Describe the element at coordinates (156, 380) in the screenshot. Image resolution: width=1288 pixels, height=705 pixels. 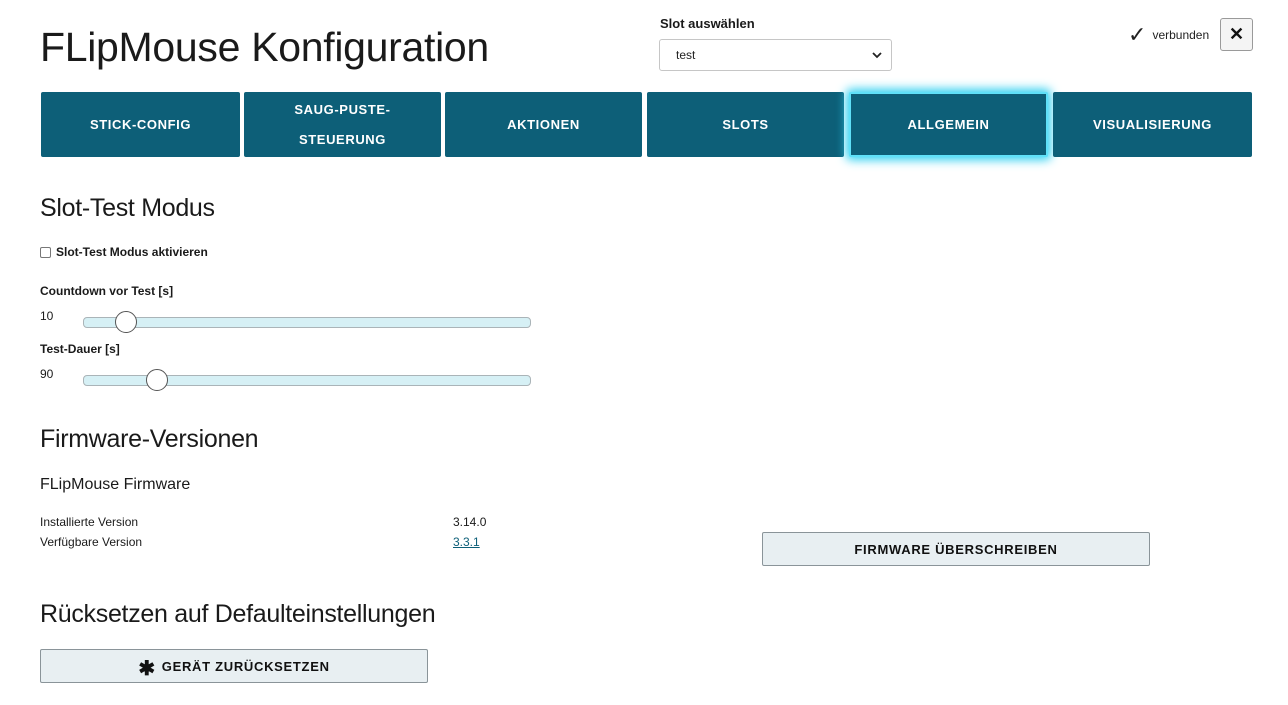
I see `test-duration-slider-thumb` at that location.